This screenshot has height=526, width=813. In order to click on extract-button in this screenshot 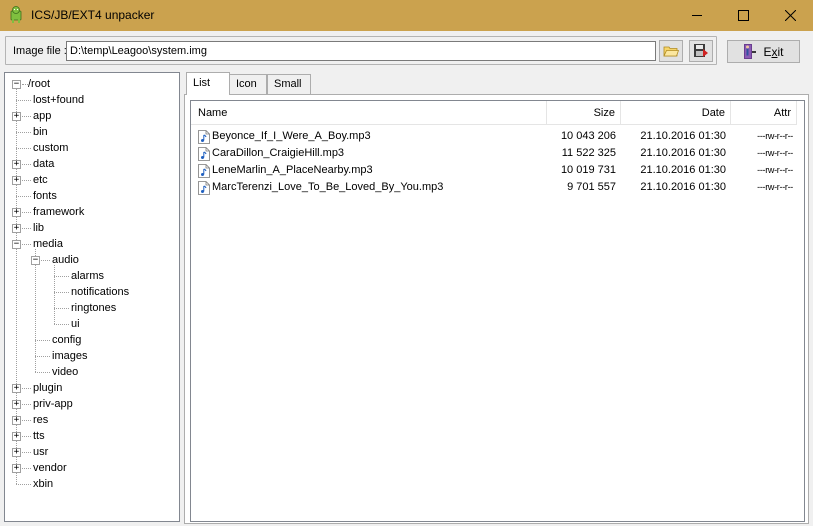, I will do `click(701, 51)`.